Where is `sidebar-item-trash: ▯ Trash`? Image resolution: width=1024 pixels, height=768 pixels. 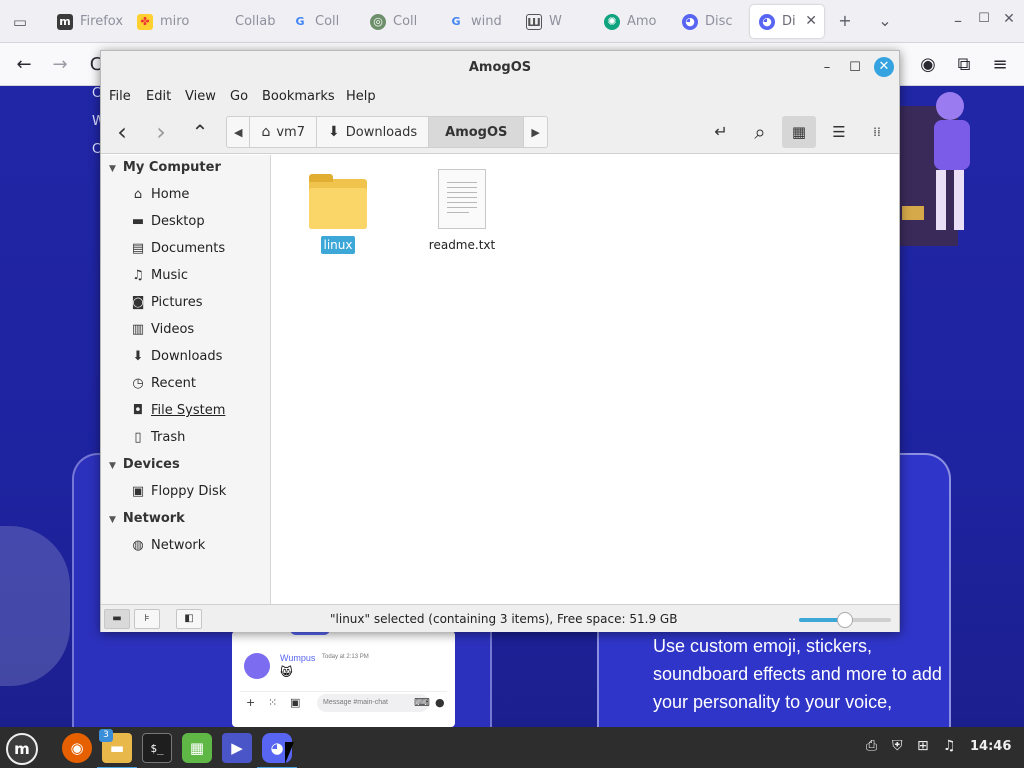
sidebar-item-trash: ▯ Trash is located at coordinates (157, 437).